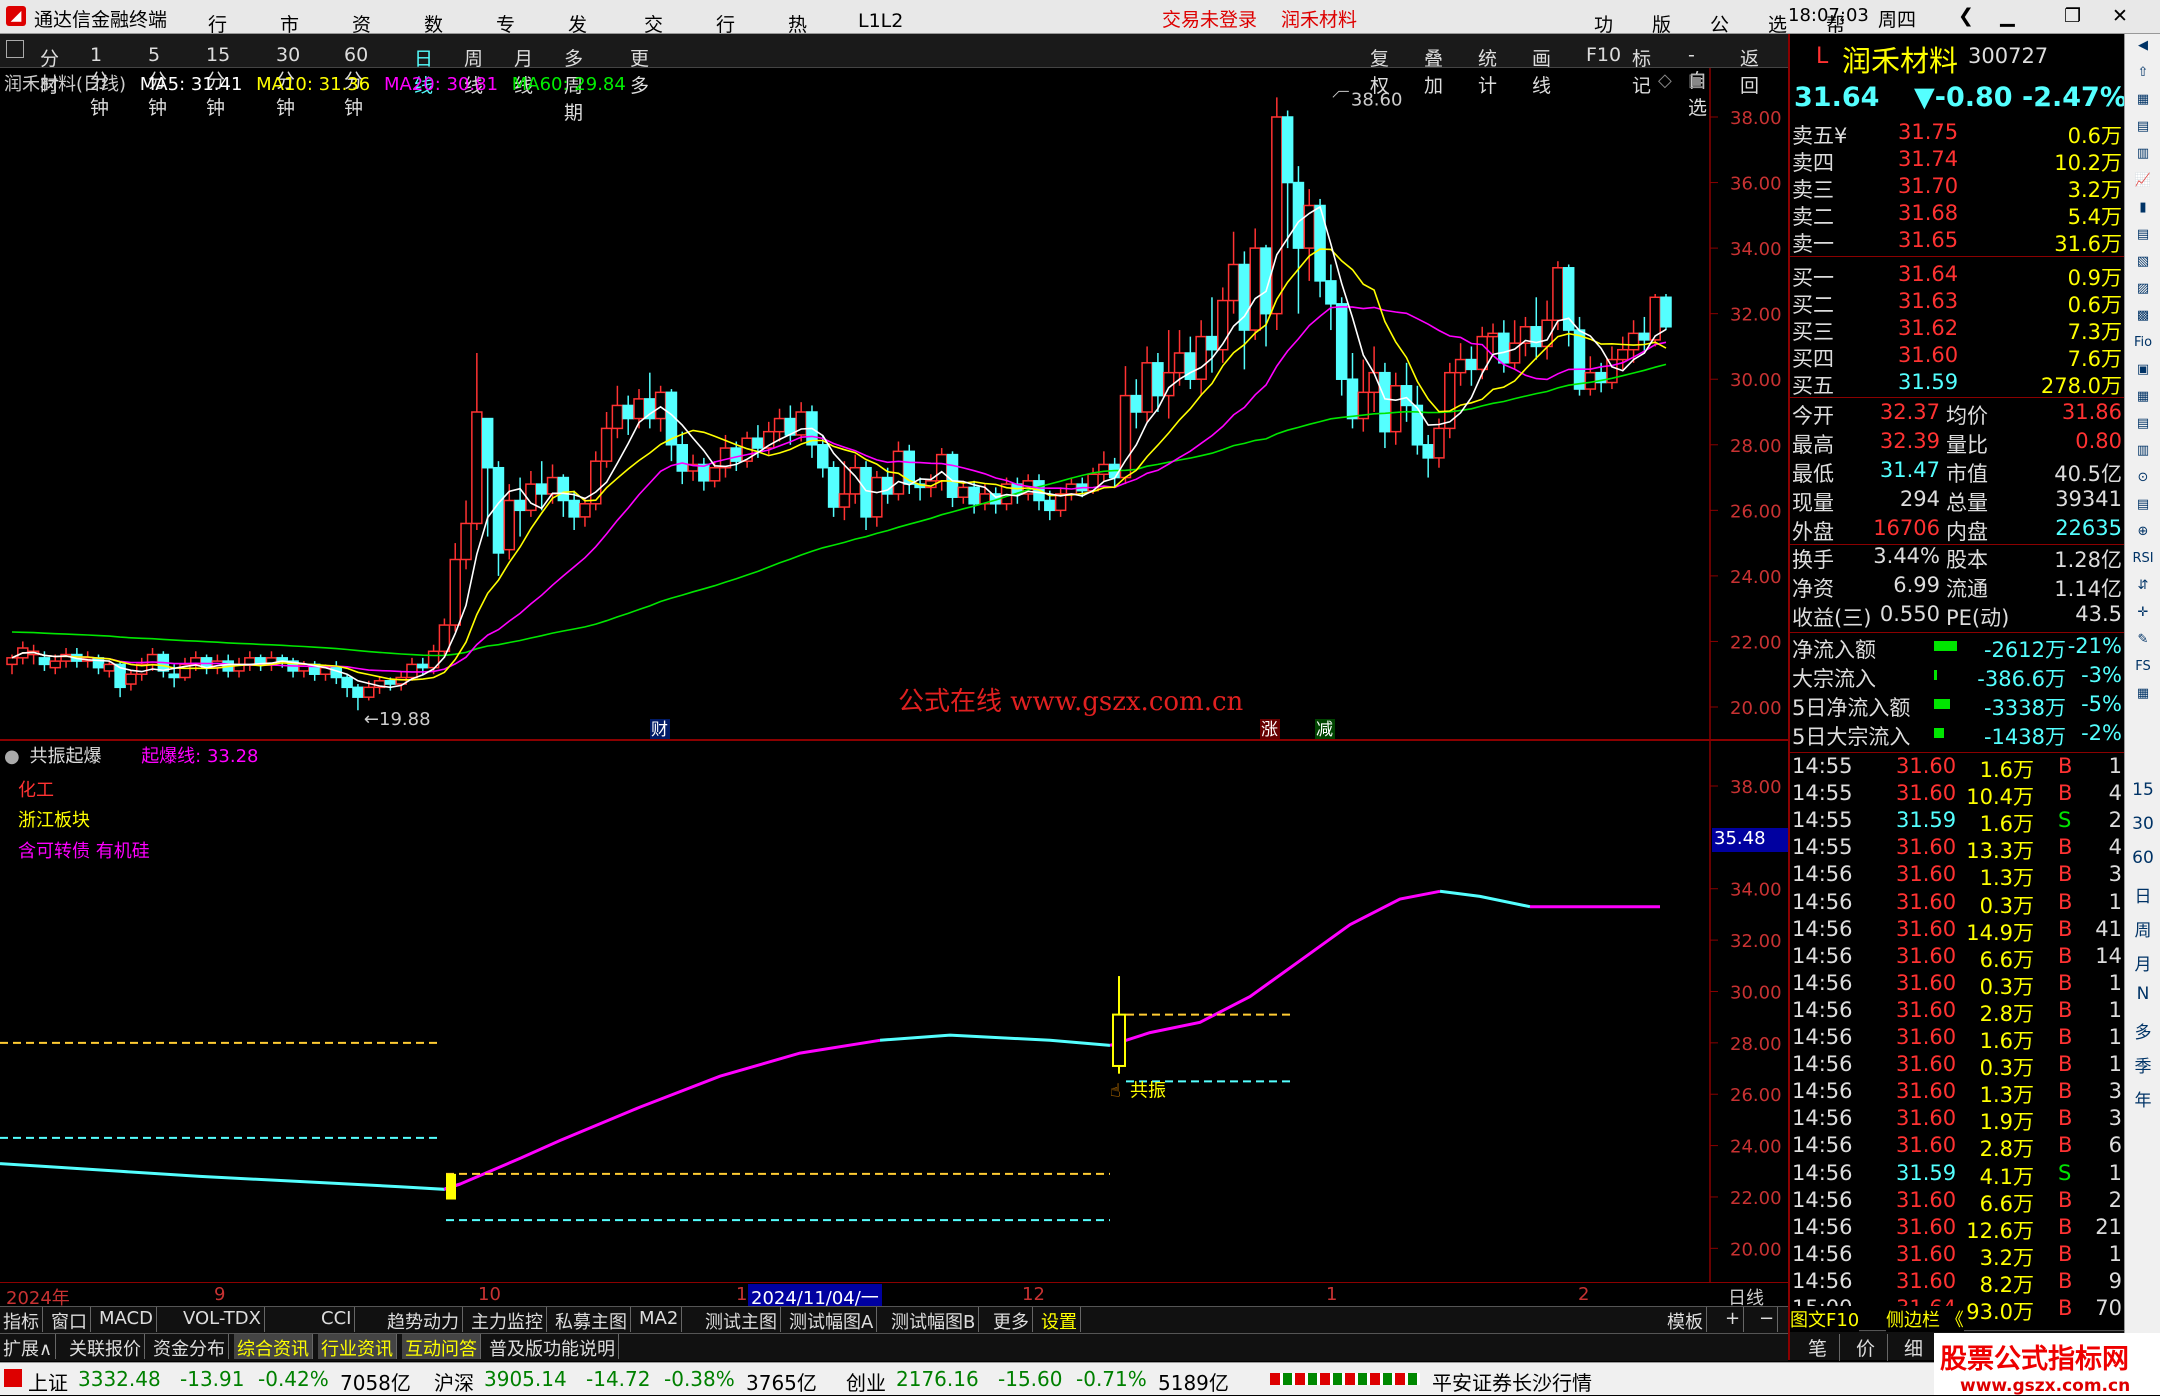 This screenshot has height=1396, width=2160. What do you see at coordinates (2120, 16) in the screenshot?
I see `close-icon: ✕` at bounding box center [2120, 16].